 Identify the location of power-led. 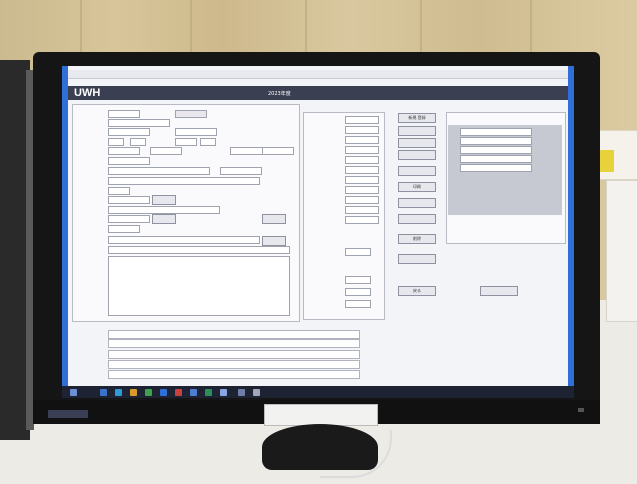
(581, 410).